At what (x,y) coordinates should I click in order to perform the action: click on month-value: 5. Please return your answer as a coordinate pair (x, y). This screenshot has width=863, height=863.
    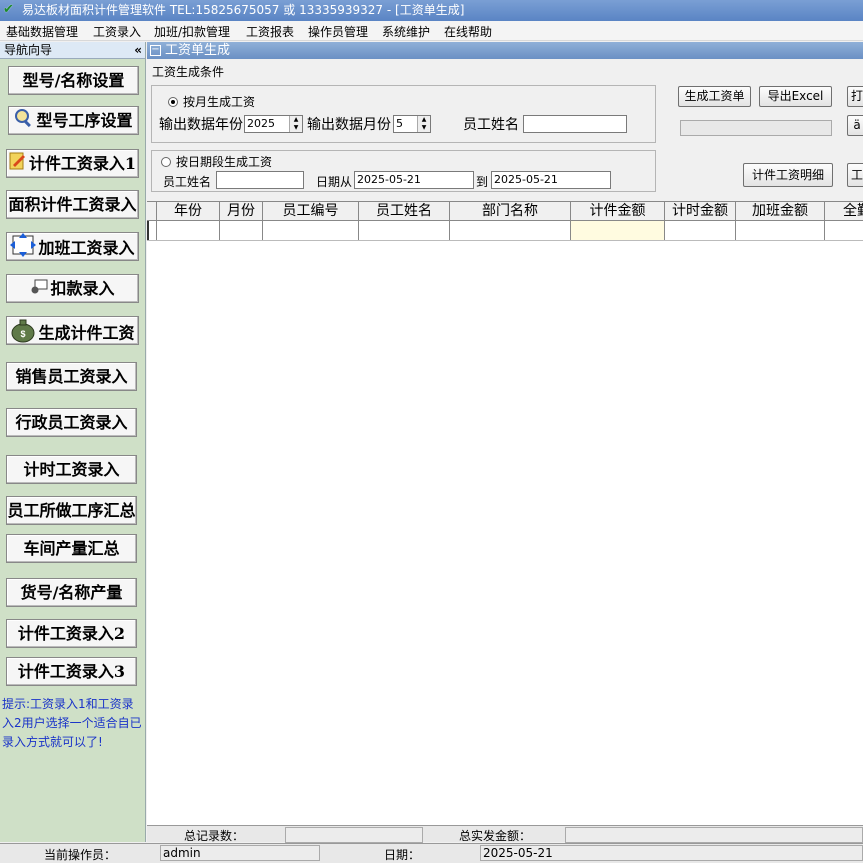
    Looking at the image, I should click on (399, 123).